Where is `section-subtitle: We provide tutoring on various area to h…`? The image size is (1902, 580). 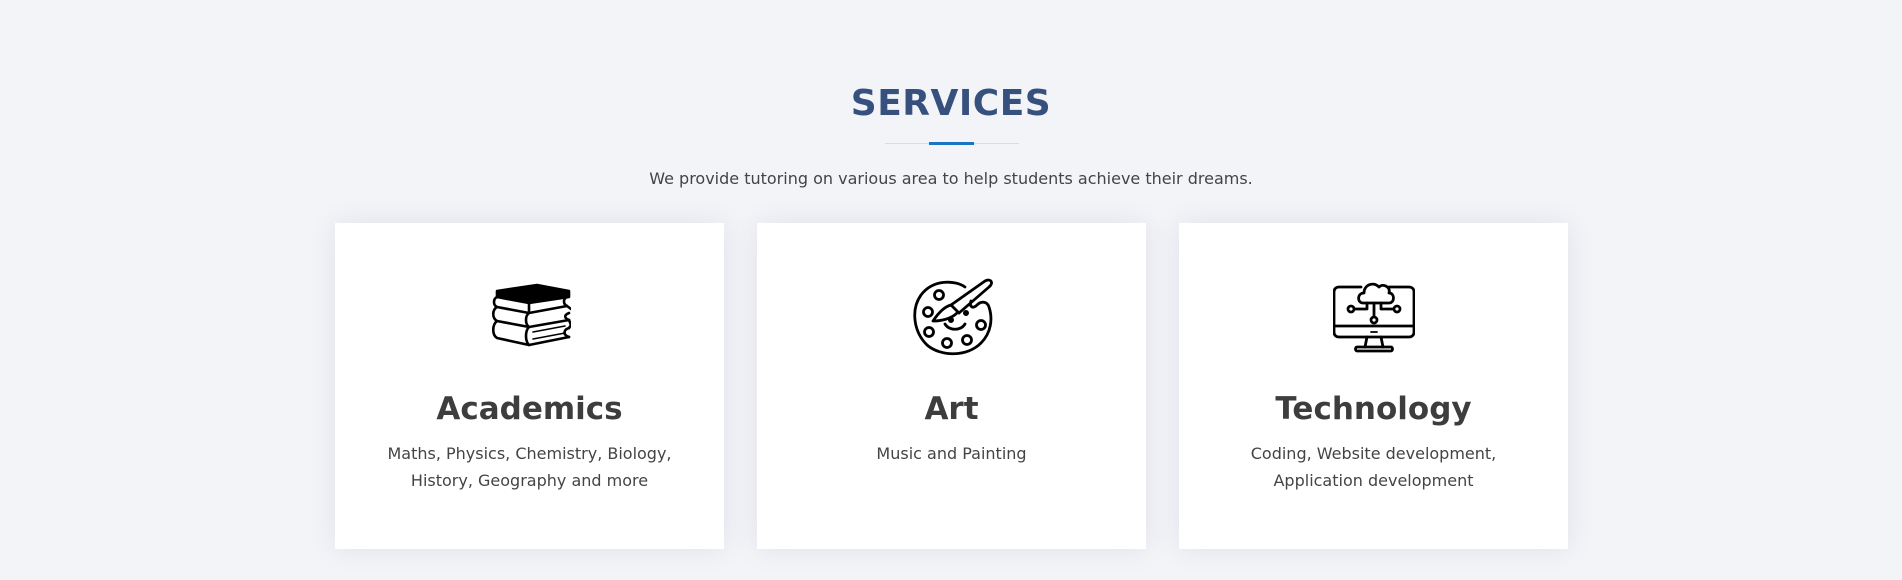
section-subtitle: We provide tutoring on various area to h… is located at coordinates (951, 178).